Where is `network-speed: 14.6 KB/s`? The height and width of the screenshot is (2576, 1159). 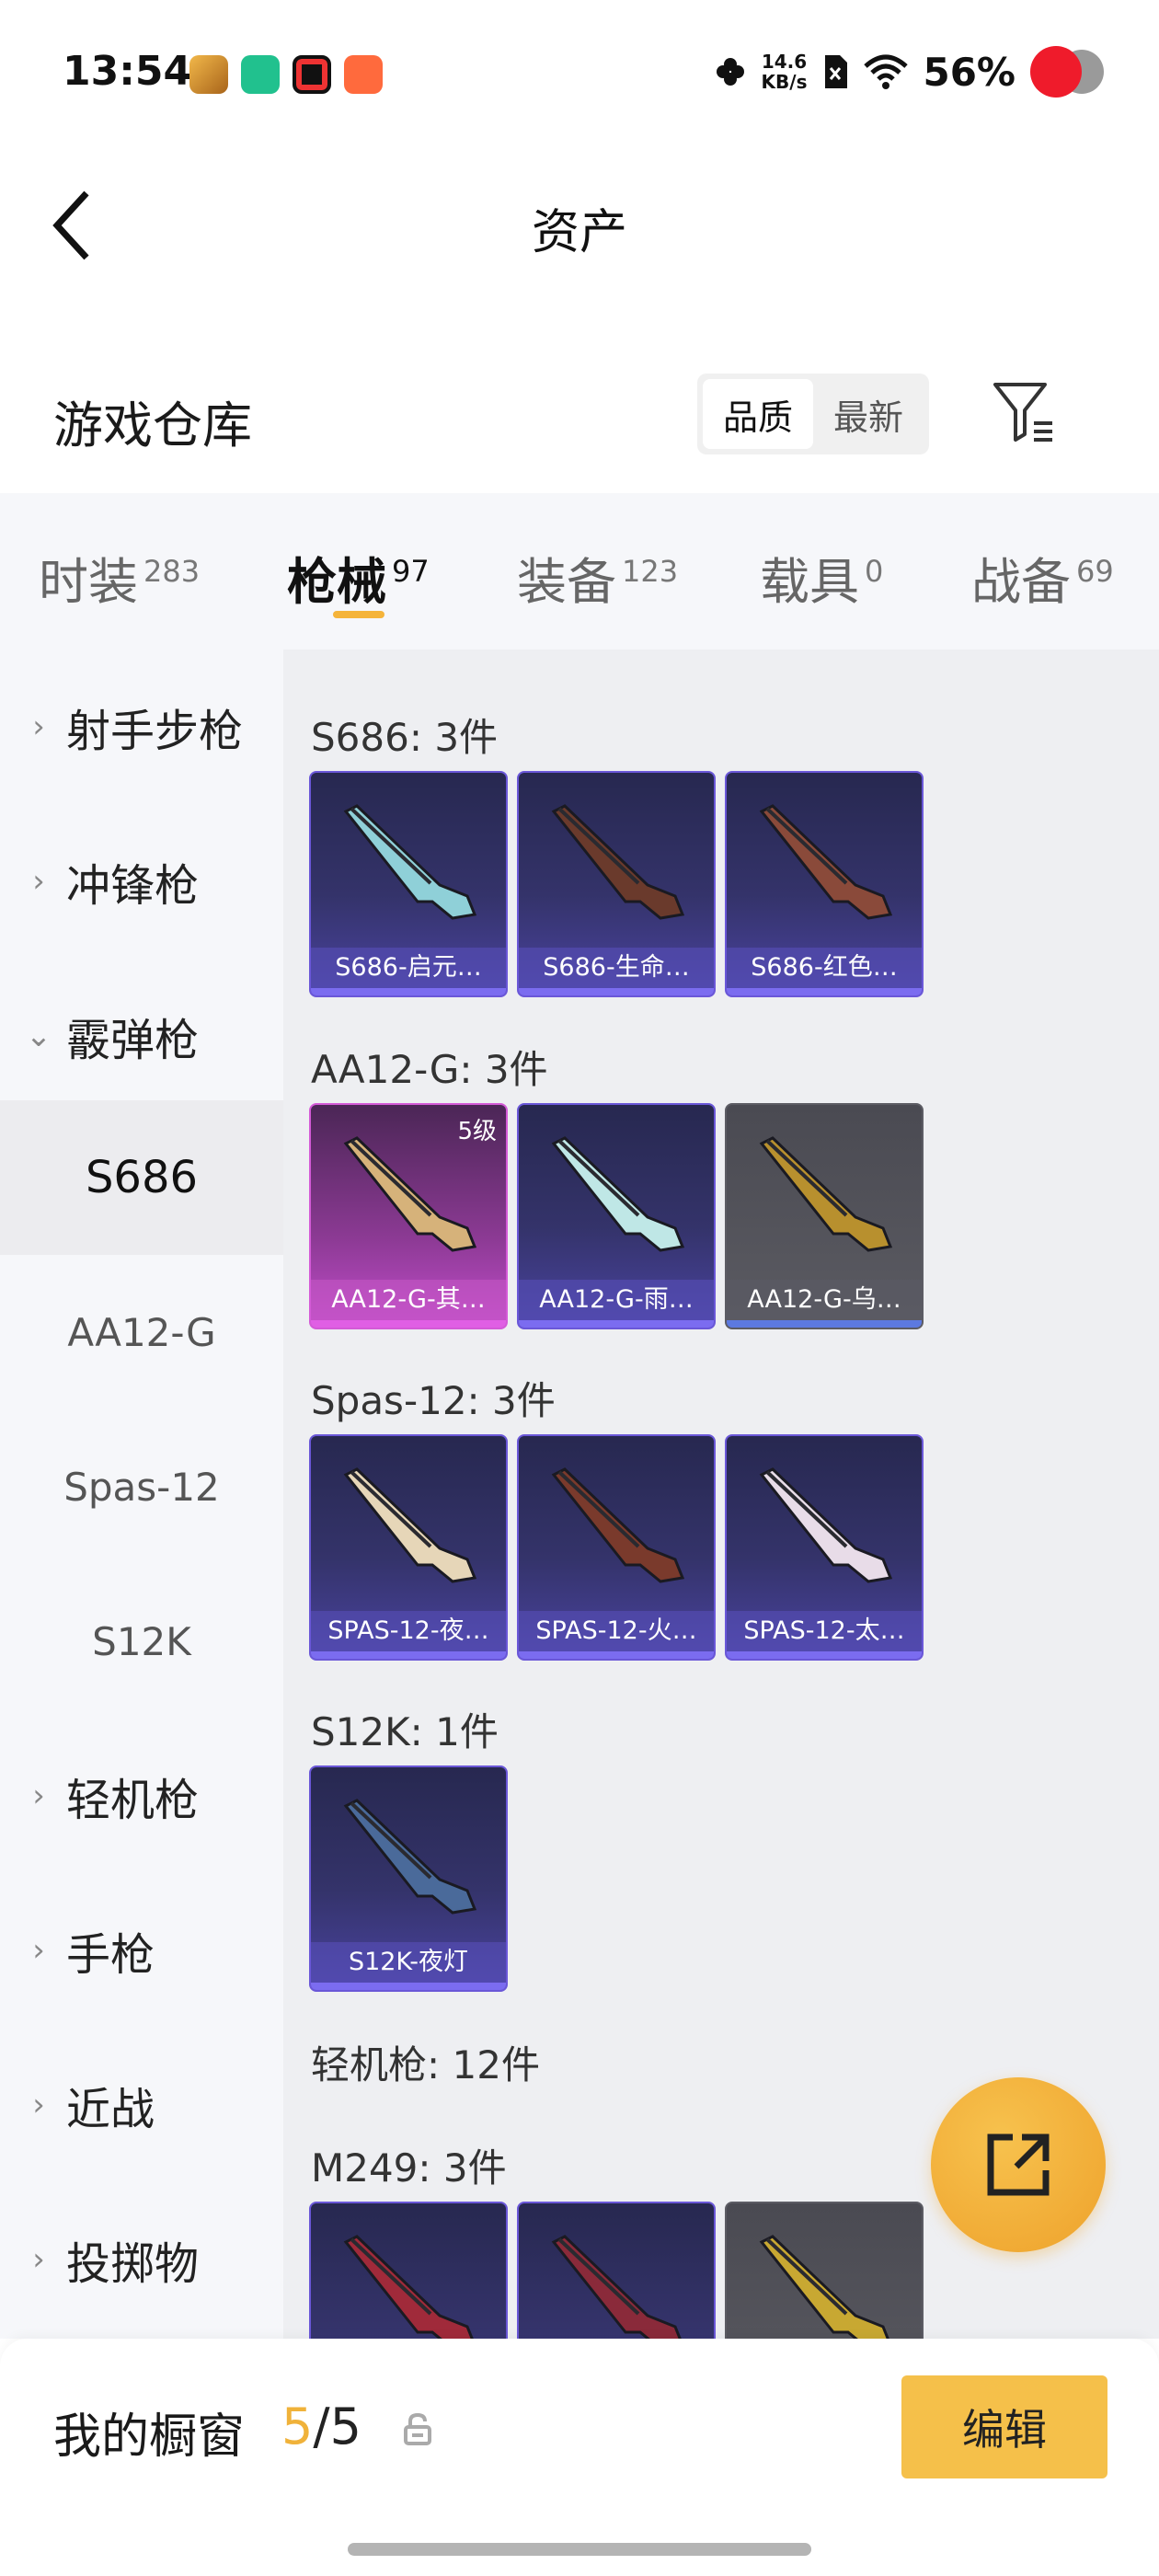
network-speed: 14.6 KB/s is located at coordinates (785, 72).